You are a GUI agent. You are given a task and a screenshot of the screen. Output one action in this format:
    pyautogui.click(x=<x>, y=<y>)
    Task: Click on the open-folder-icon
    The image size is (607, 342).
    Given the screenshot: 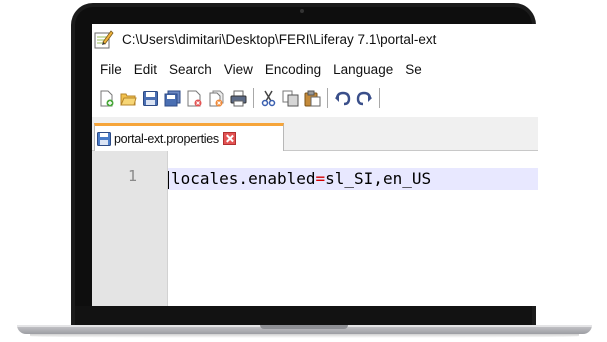 What is the action you would take?
    pyautogui.click(x=128, y=98)
    